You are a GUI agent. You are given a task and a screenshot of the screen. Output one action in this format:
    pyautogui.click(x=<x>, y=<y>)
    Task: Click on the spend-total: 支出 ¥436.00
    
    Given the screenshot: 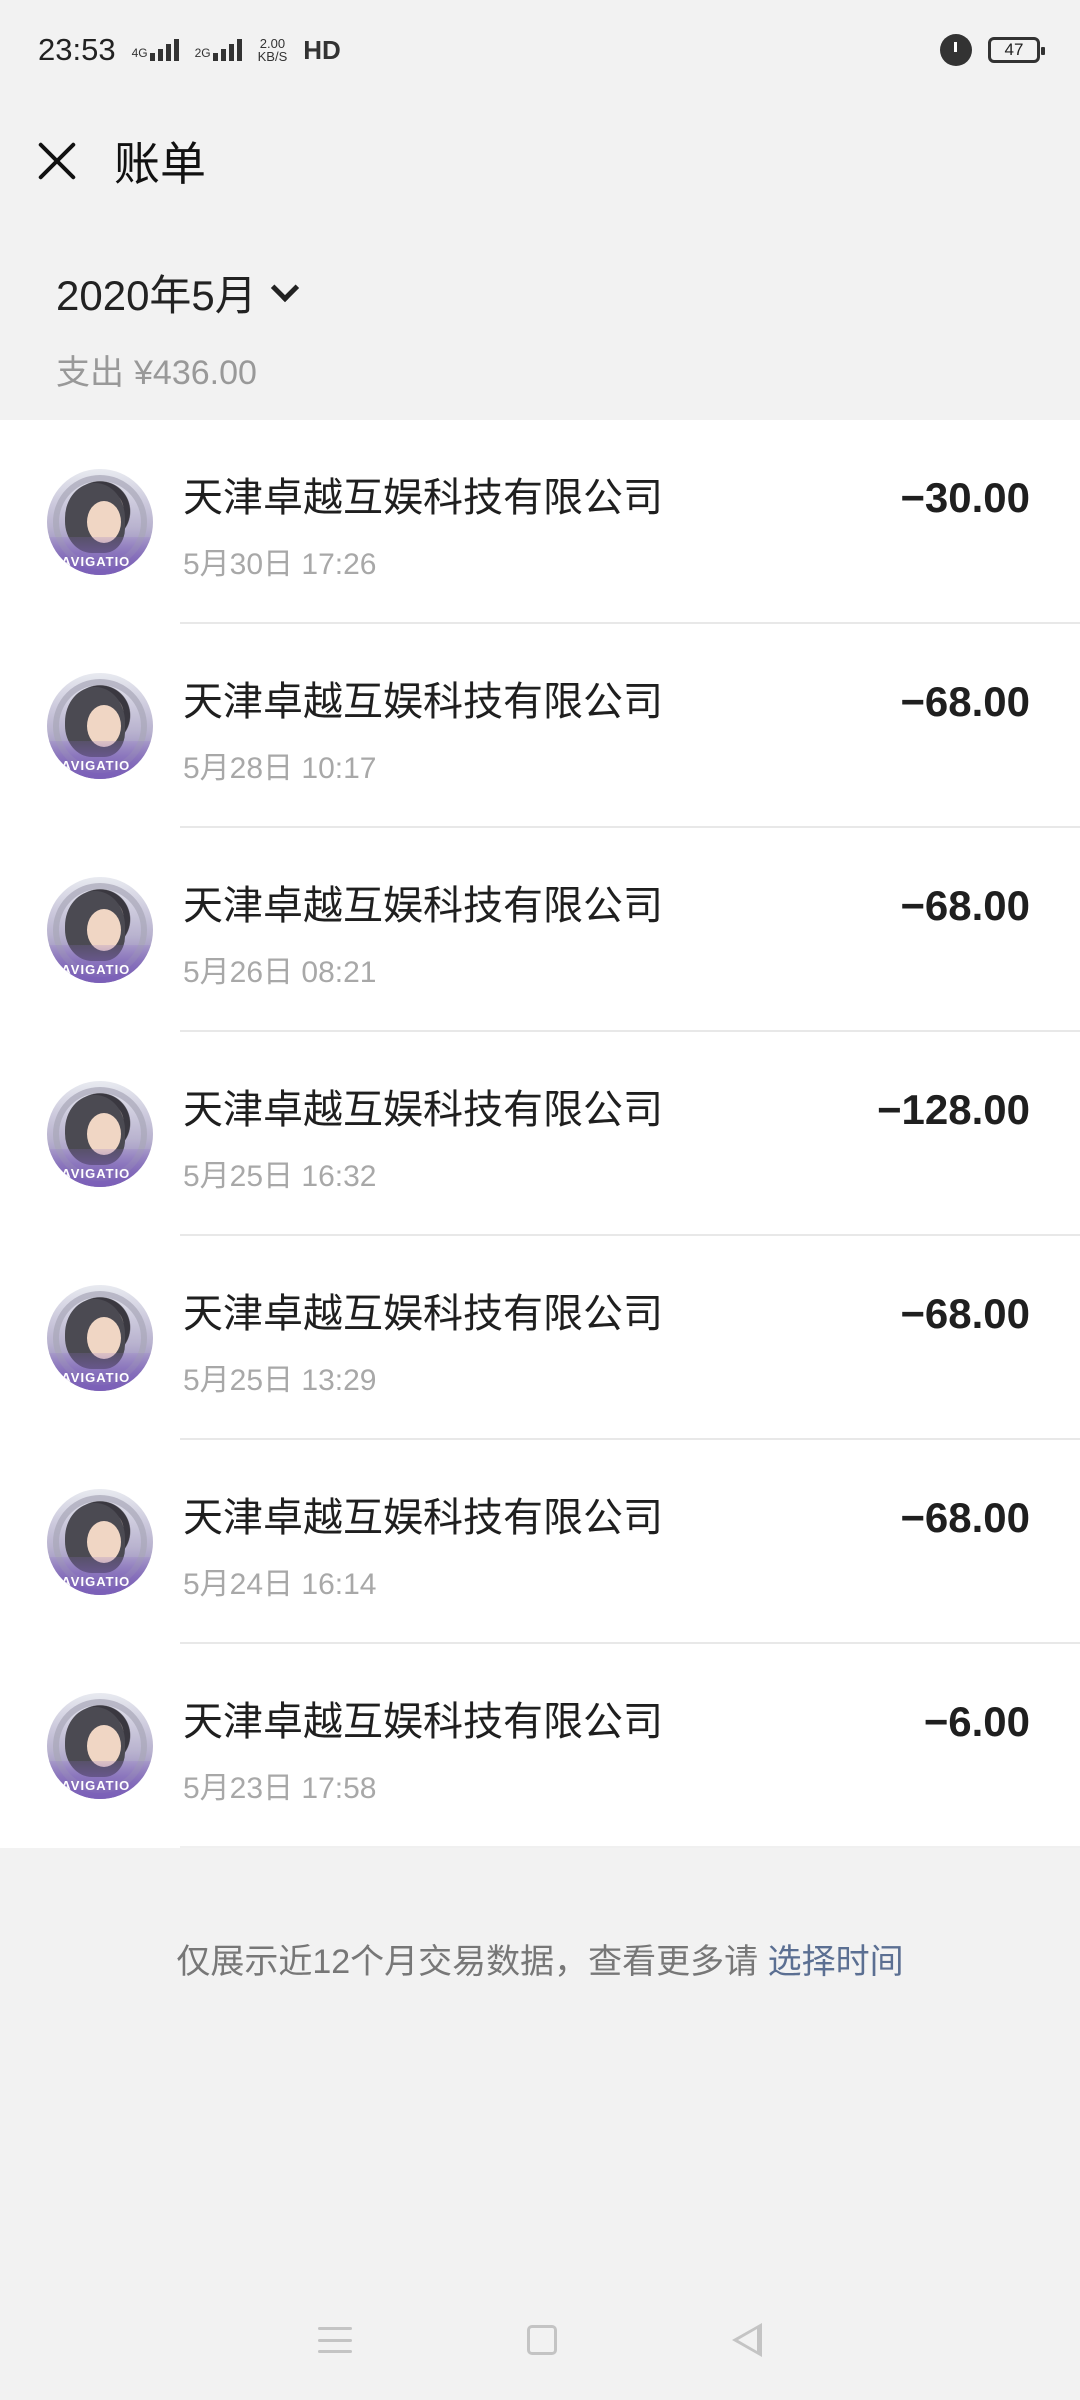 What is the action you would take?
    pyautogui.click(x=540, y=369)
    